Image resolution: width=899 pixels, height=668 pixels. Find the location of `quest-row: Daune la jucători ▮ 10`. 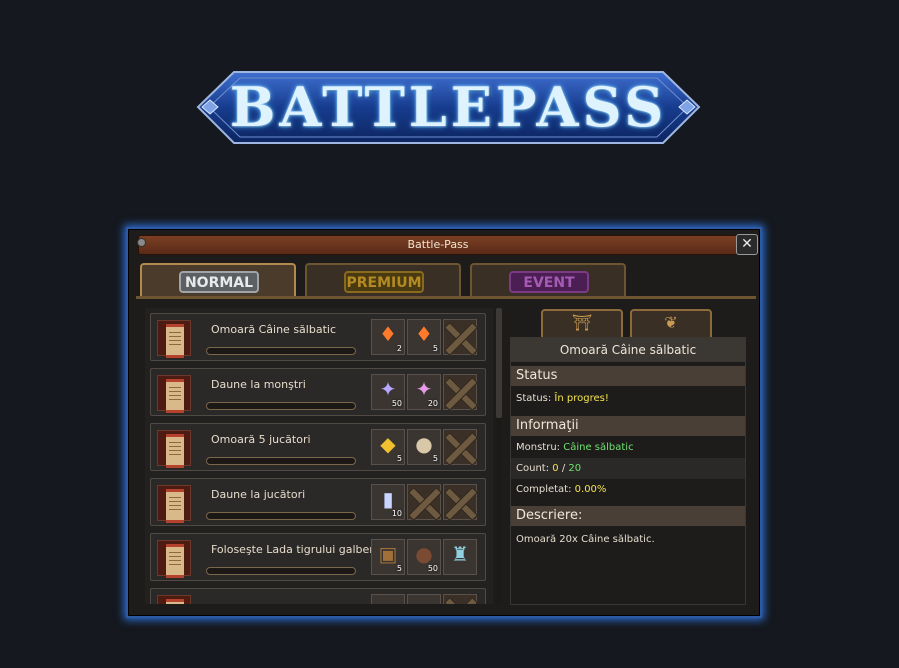

quest-row: Daune la jucători ▮ 10 is located at coordinates (318, 502).